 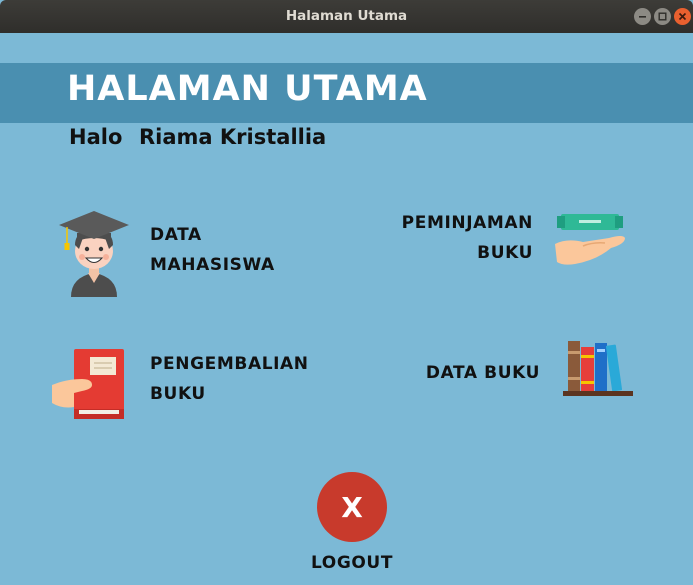 What do you see at coordinates (229, 364) in the screenshot?
I see `menu-label-line: PENGEMBALIAN` at bounding box center [229, 364].